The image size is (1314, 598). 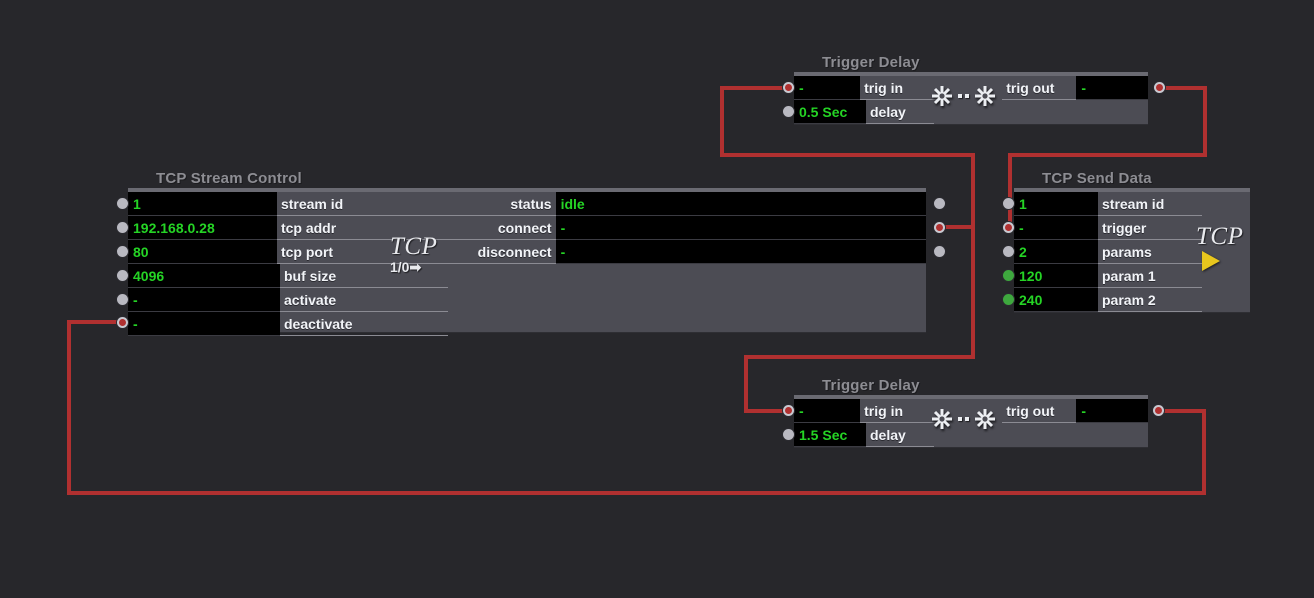 I want to click on value-disconnect: -, so click(x=563, y=252).